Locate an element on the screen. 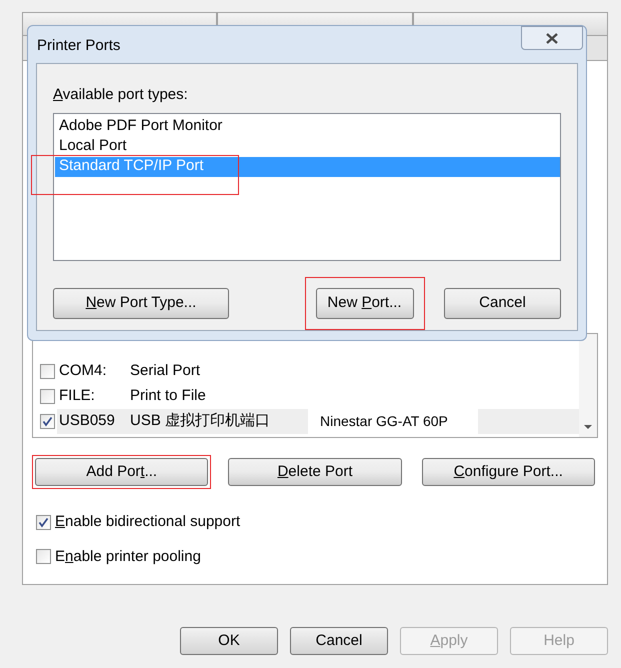 The height and width of the screenshot is (668, 621). down-arrow-icon is located at coordinates (588, 427).